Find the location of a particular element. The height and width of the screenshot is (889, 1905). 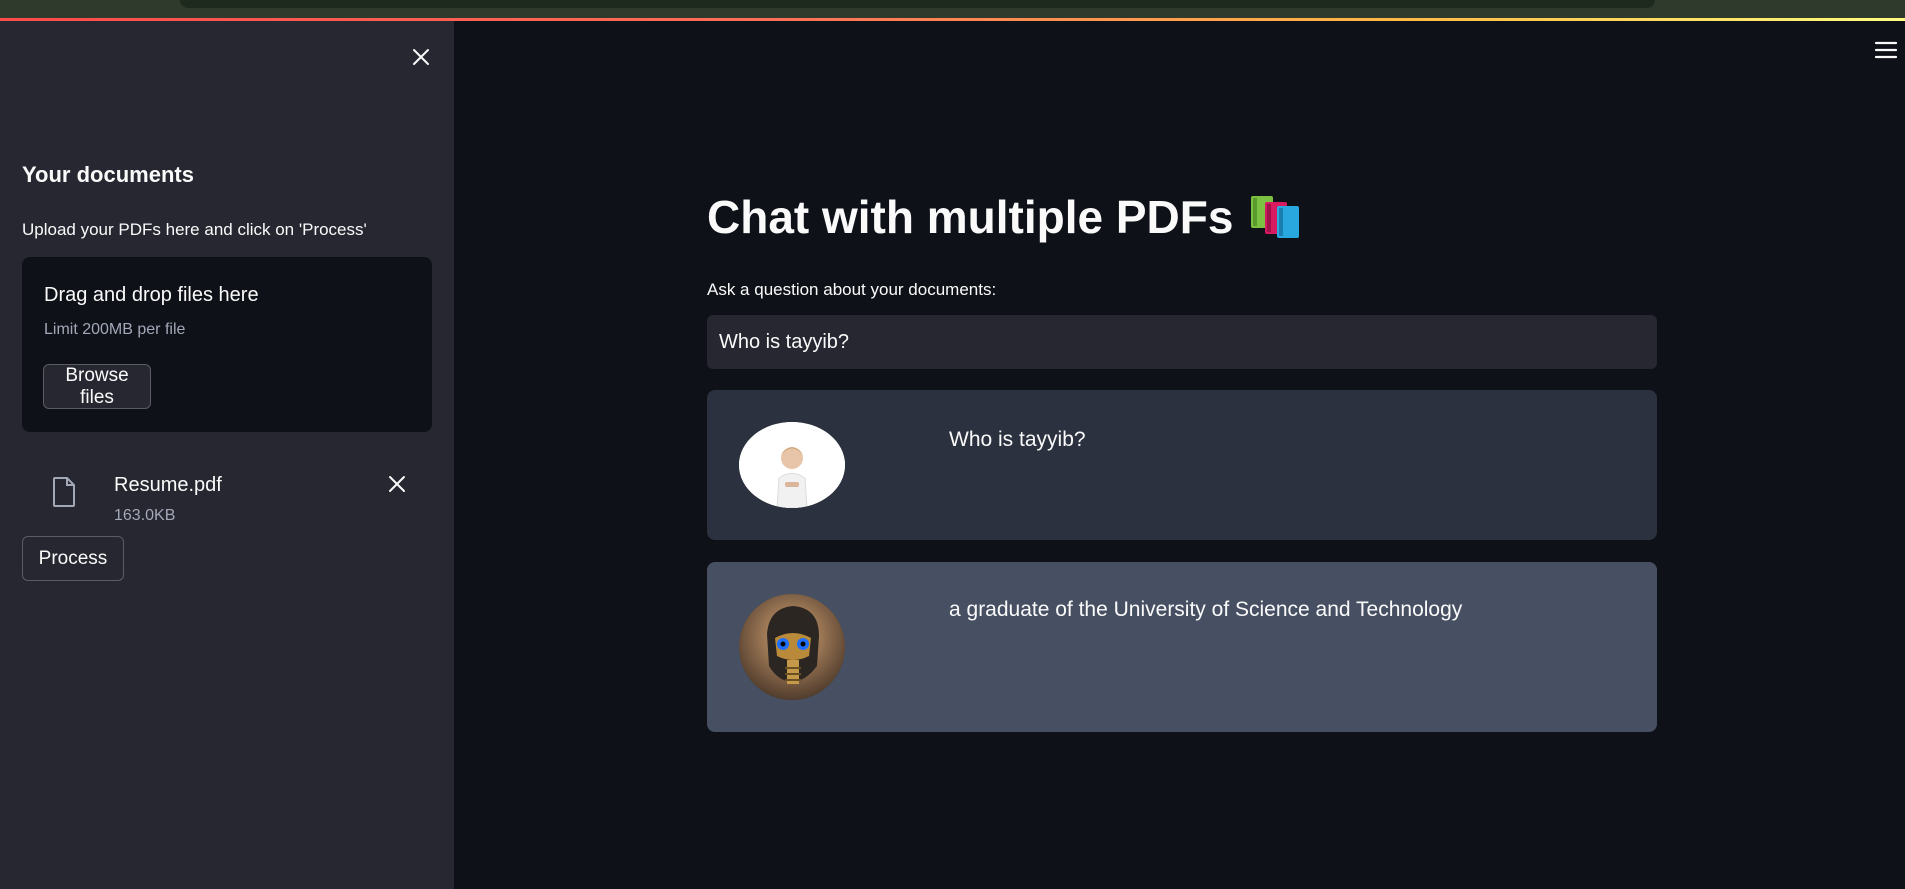

uploaded-file: Resume.pdf 163.0KB is located at coordinates (227, 487).